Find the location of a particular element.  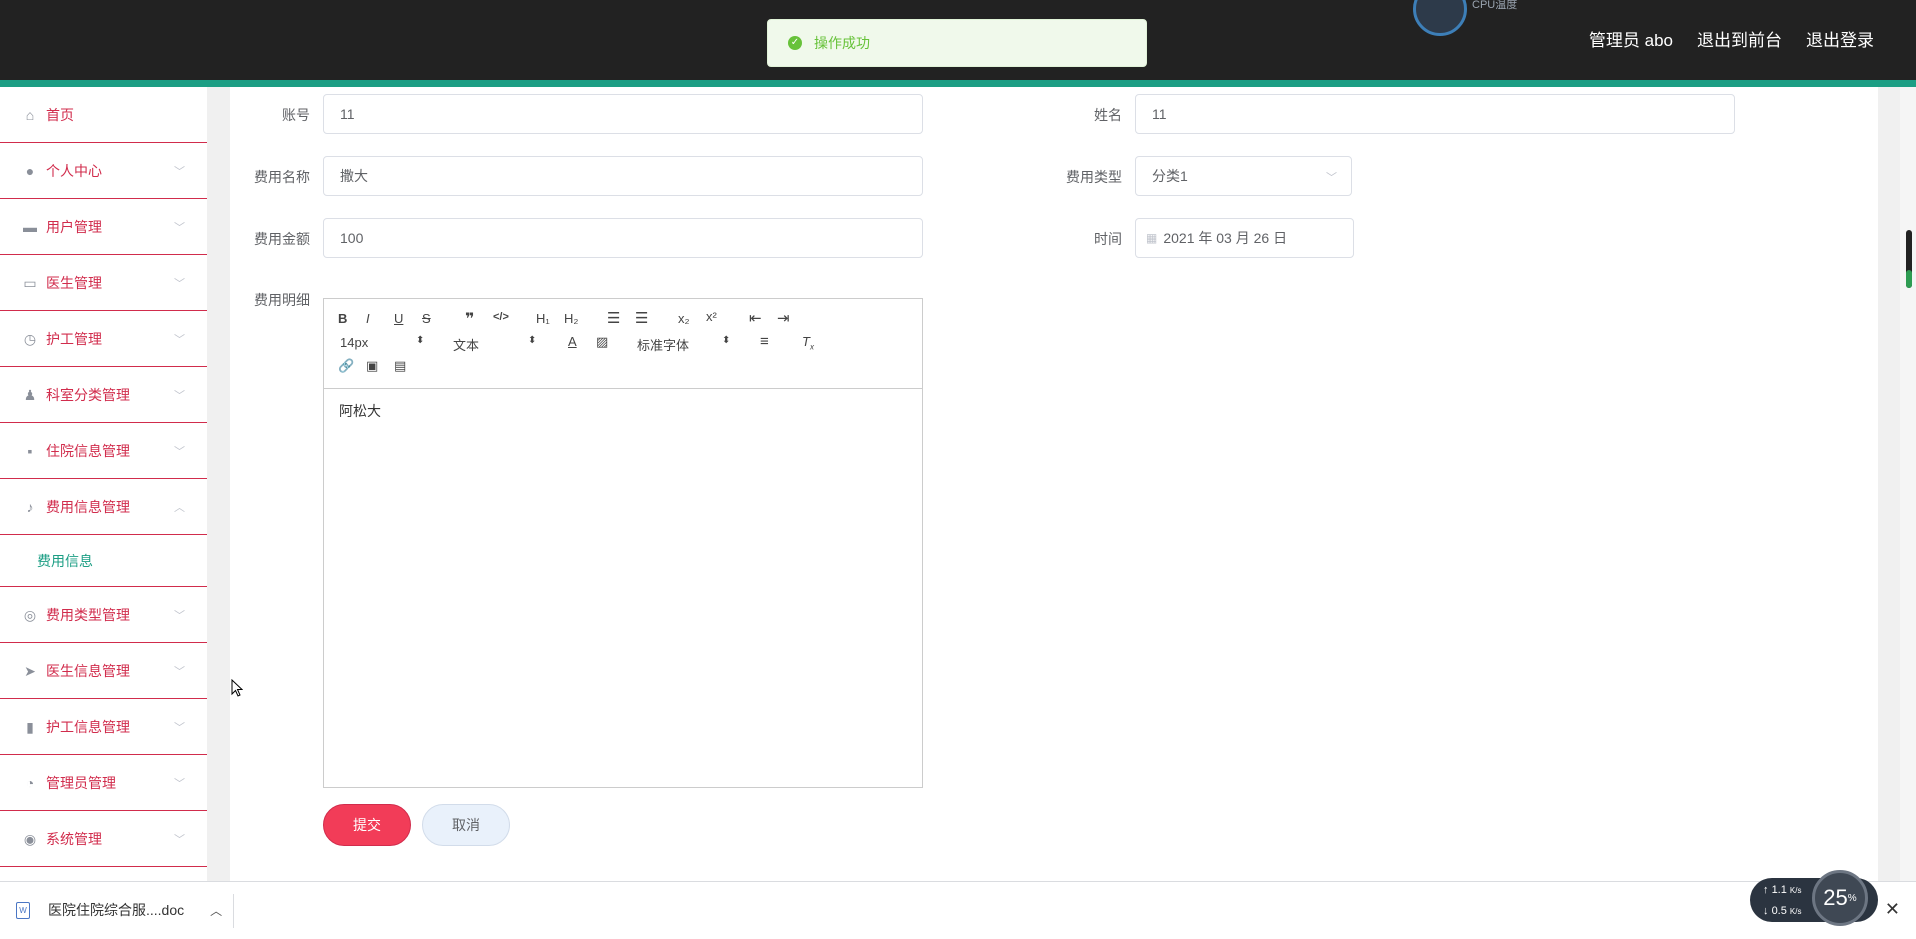

outdent-icon: ⇤ is located at coordinates (755, 318).